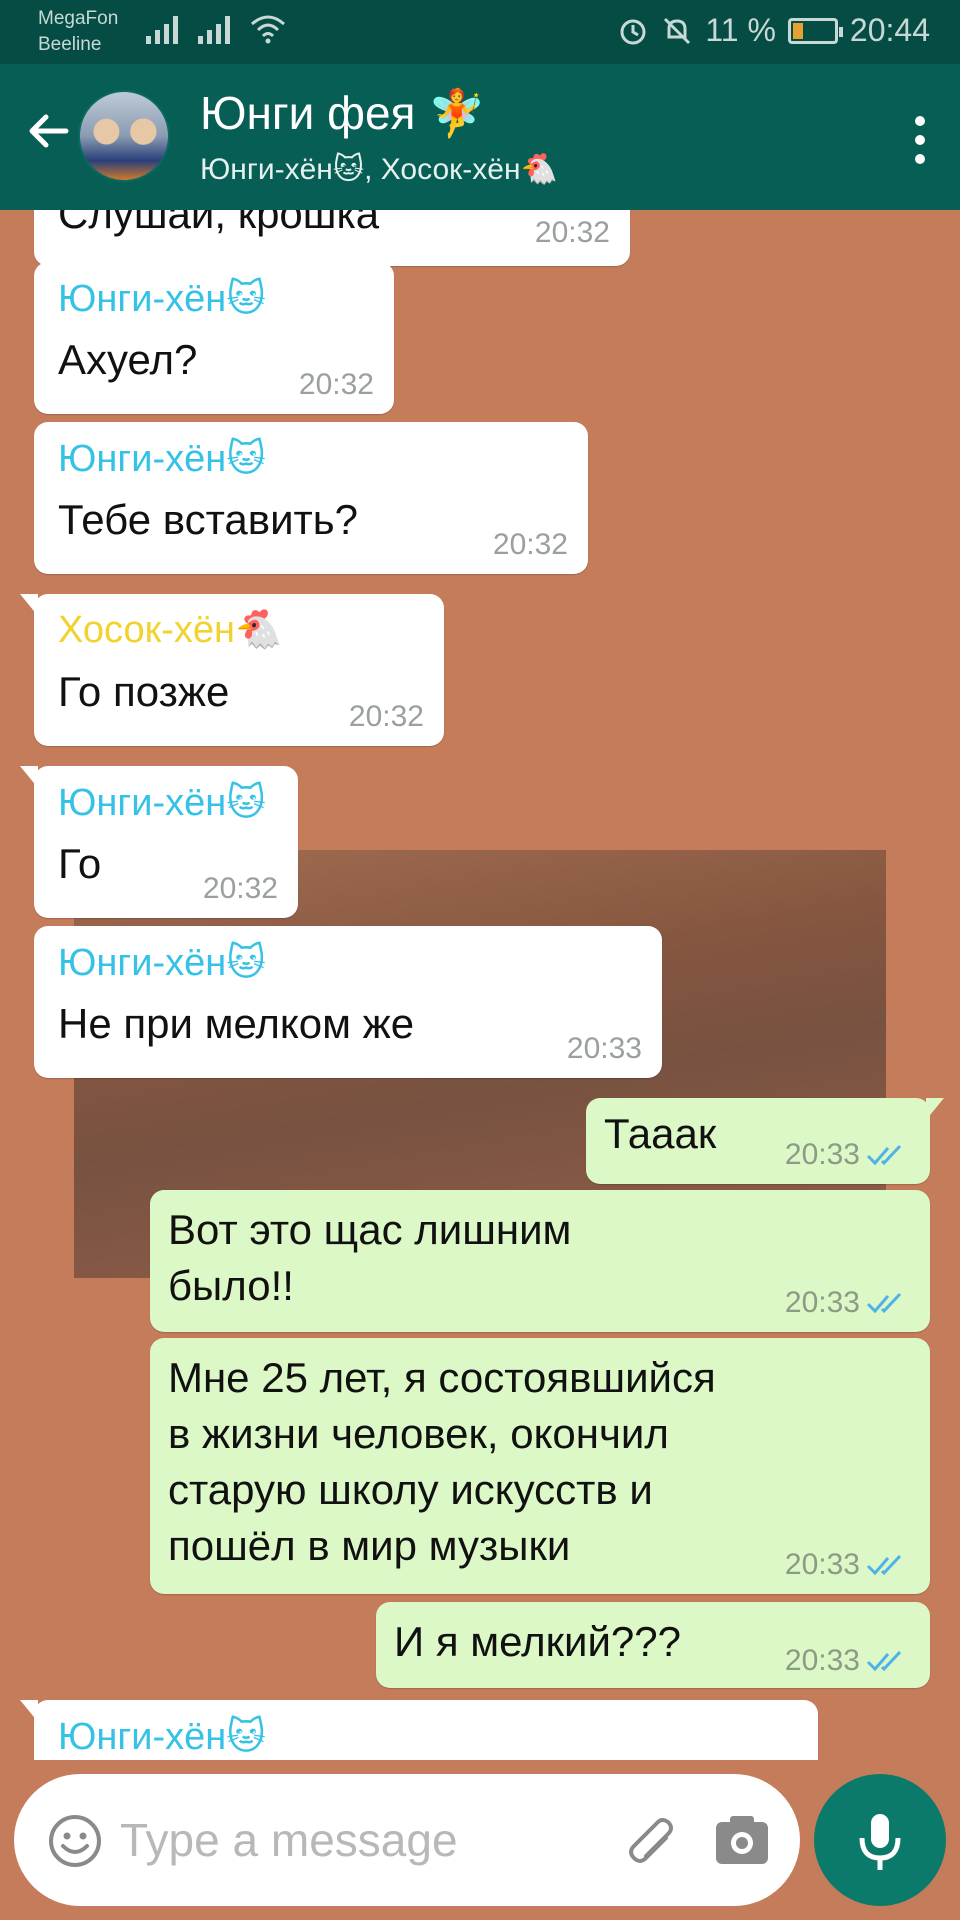  I want to click on message-bubble: Тааак 20:33, so click(765, 1141).